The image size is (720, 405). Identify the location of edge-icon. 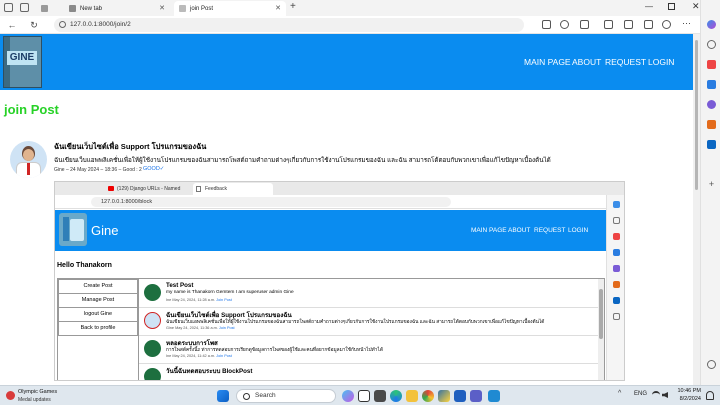
(396, 396).